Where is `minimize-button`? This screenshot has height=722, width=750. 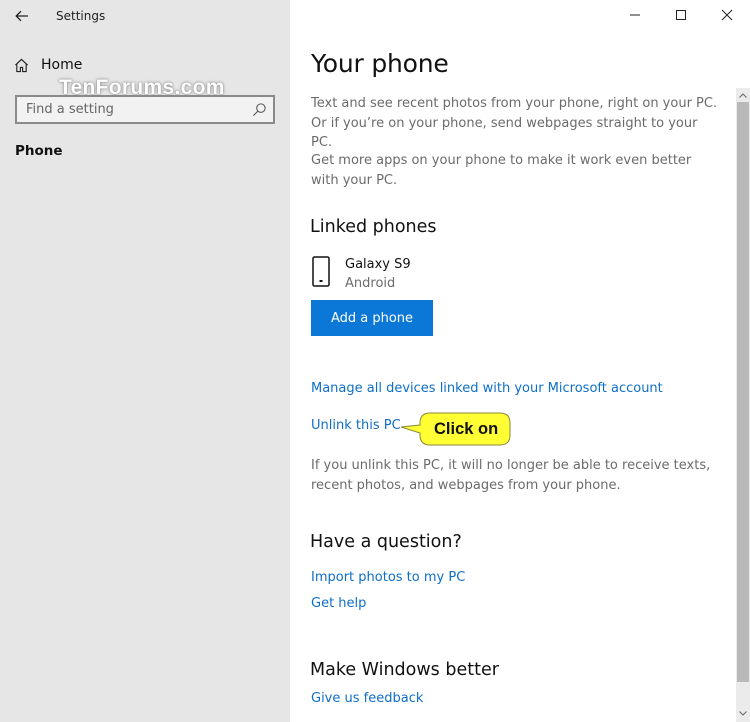 minimize-button is located at coordinates (635, 15).